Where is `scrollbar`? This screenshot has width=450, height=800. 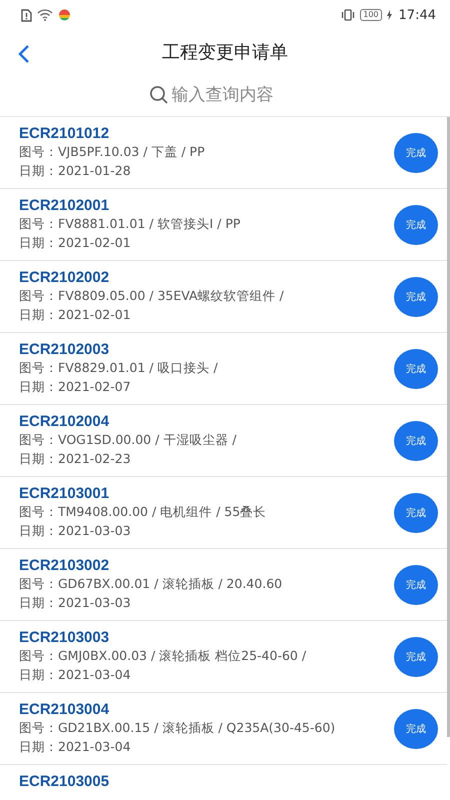
scrollbar is located at coordinates (448, 427).